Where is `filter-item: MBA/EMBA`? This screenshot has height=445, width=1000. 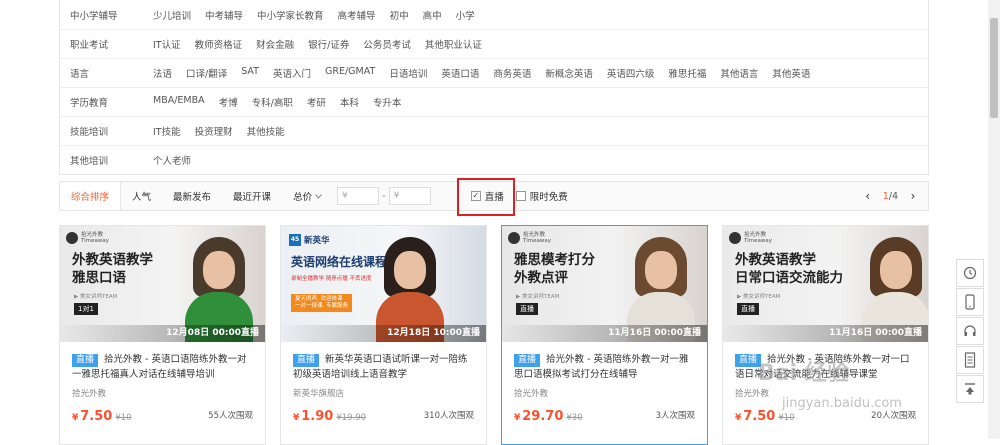
filter-item: MBA/EMBA is located at coordinates (179, 102).